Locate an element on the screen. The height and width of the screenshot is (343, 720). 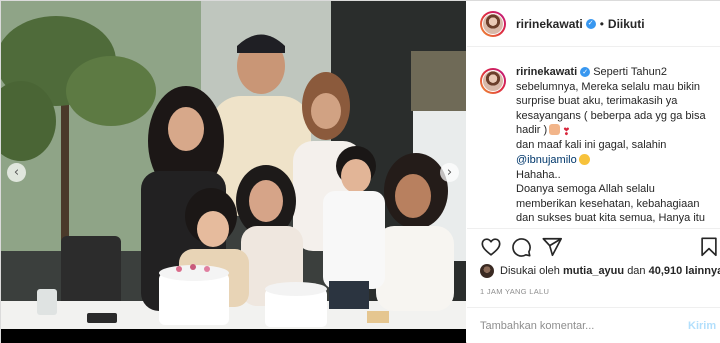
comment-icon is located at coordinates (521, 247).